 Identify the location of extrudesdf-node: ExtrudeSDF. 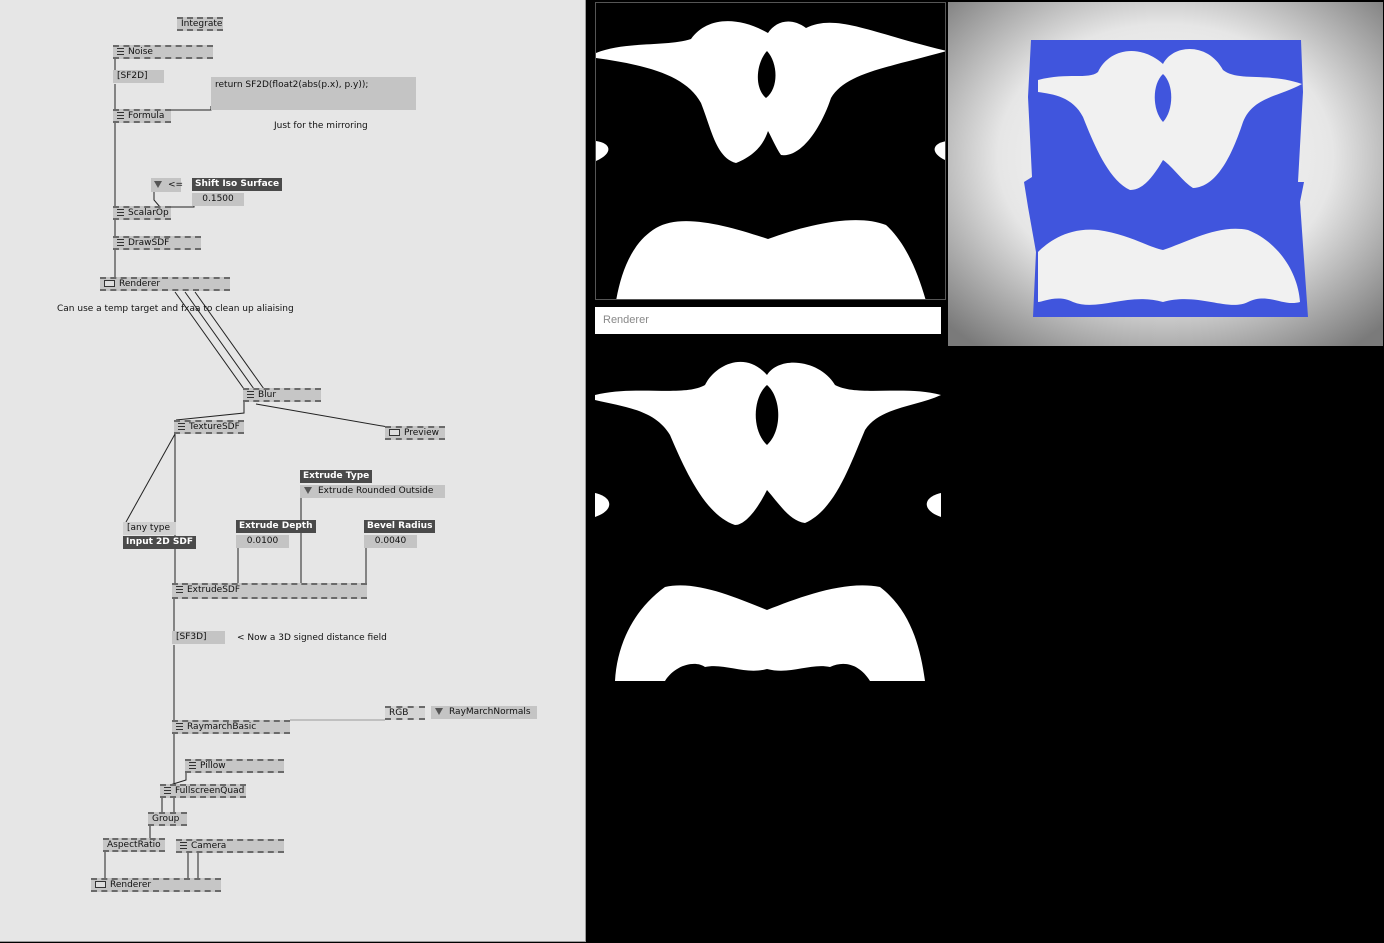
(269, 591).